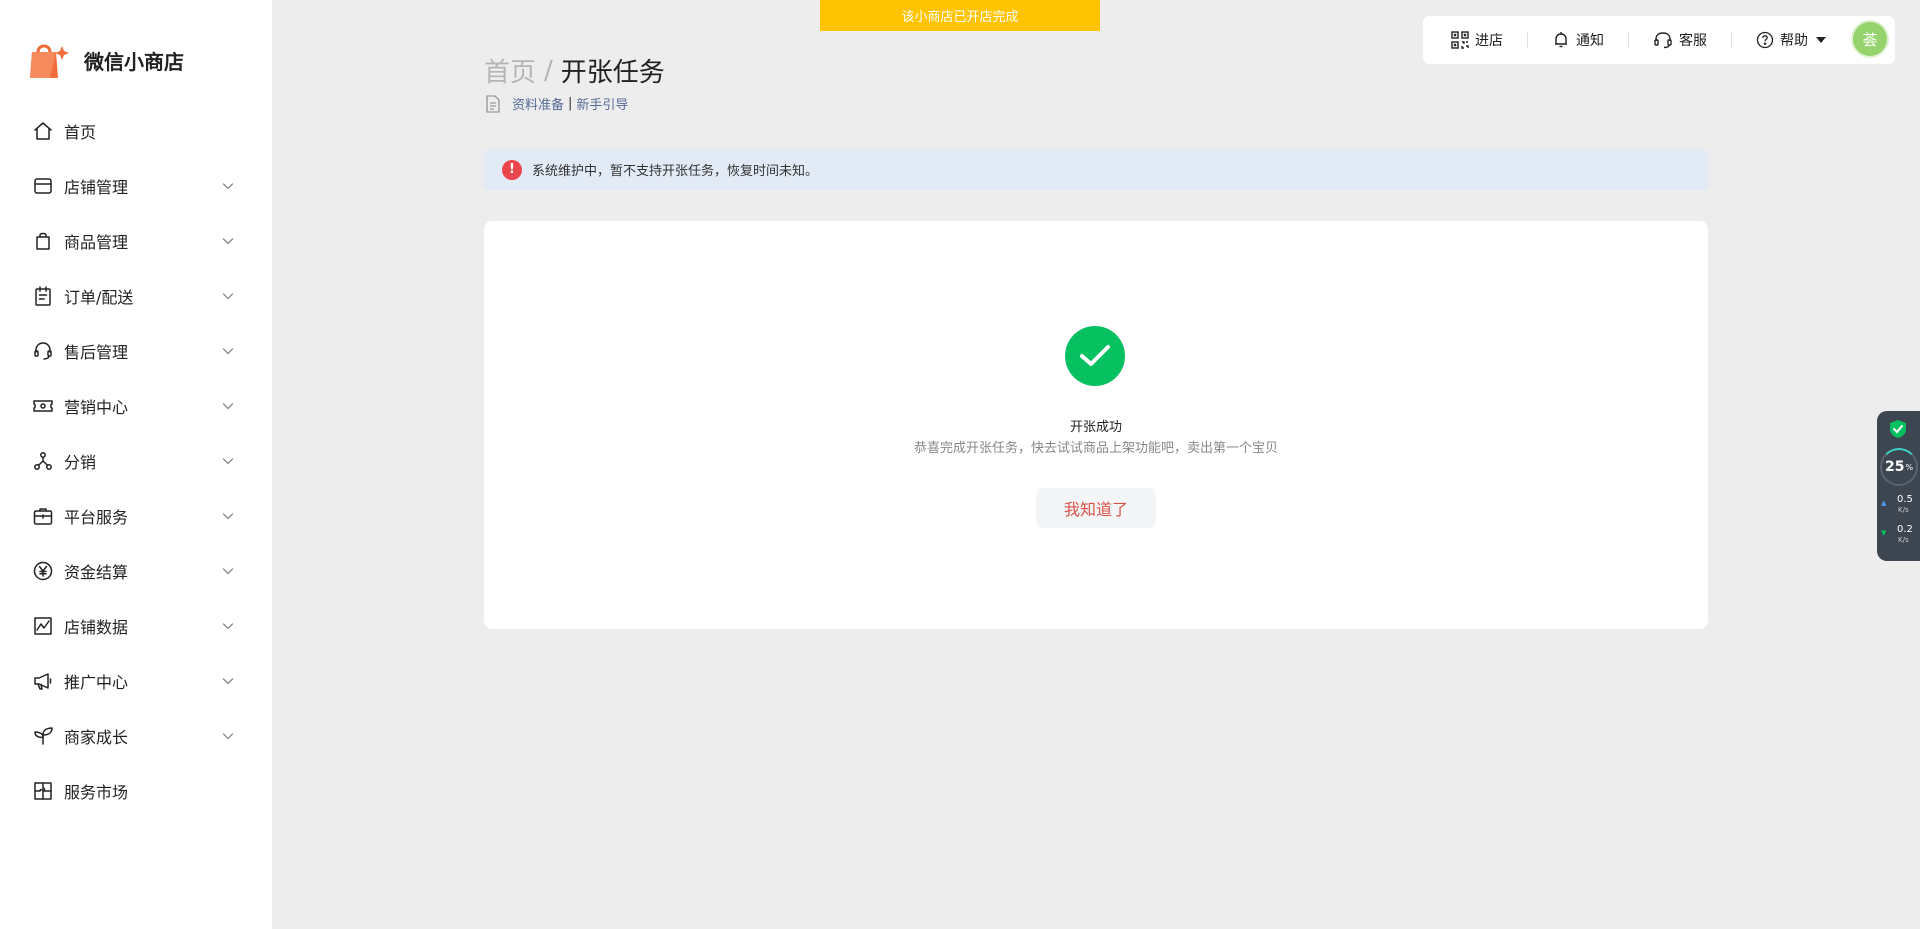 This screenshot has height=929, width=1920. I want to click on sidebar-item-6: 分销, so click(136, 460).